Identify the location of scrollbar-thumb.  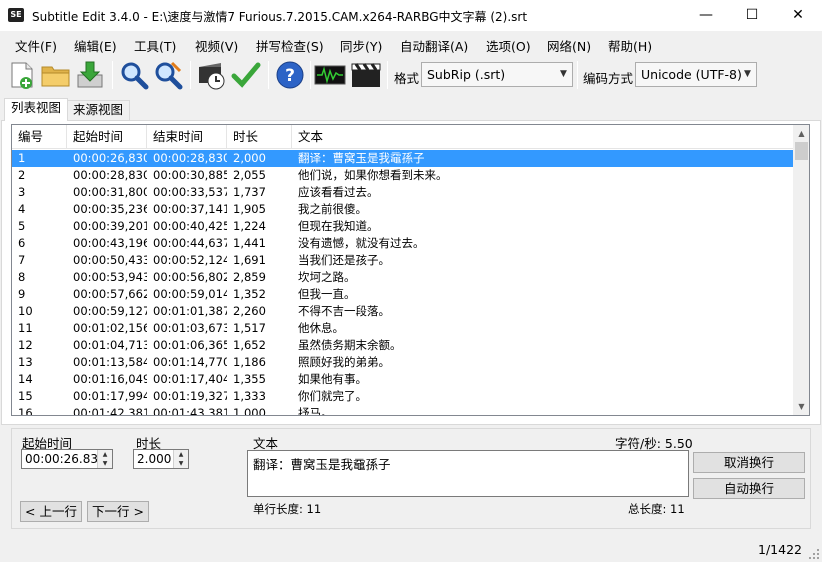
(801, 151).